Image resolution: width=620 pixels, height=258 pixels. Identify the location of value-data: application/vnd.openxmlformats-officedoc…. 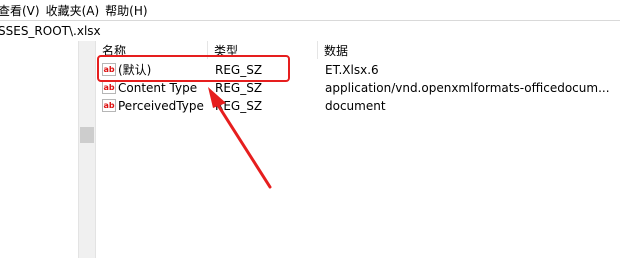
(467, 88).